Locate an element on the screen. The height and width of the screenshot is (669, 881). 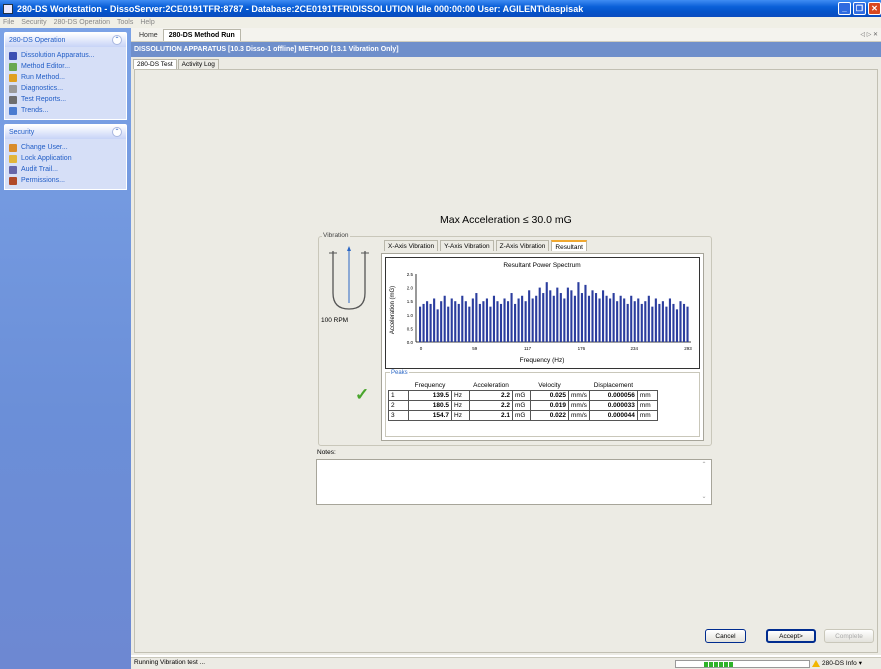
tab-resultant: Resultant is located at coordinates (569, 245).